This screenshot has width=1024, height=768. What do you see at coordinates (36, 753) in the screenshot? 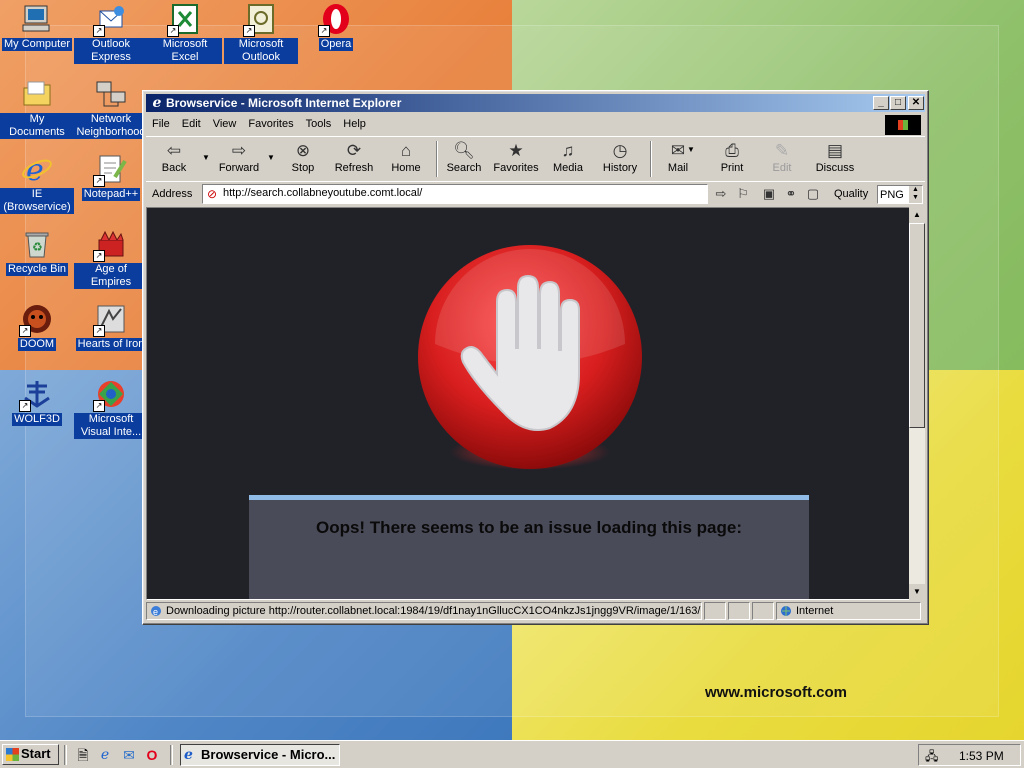
I see `start-label: Start` at bounding box center [36, 753].